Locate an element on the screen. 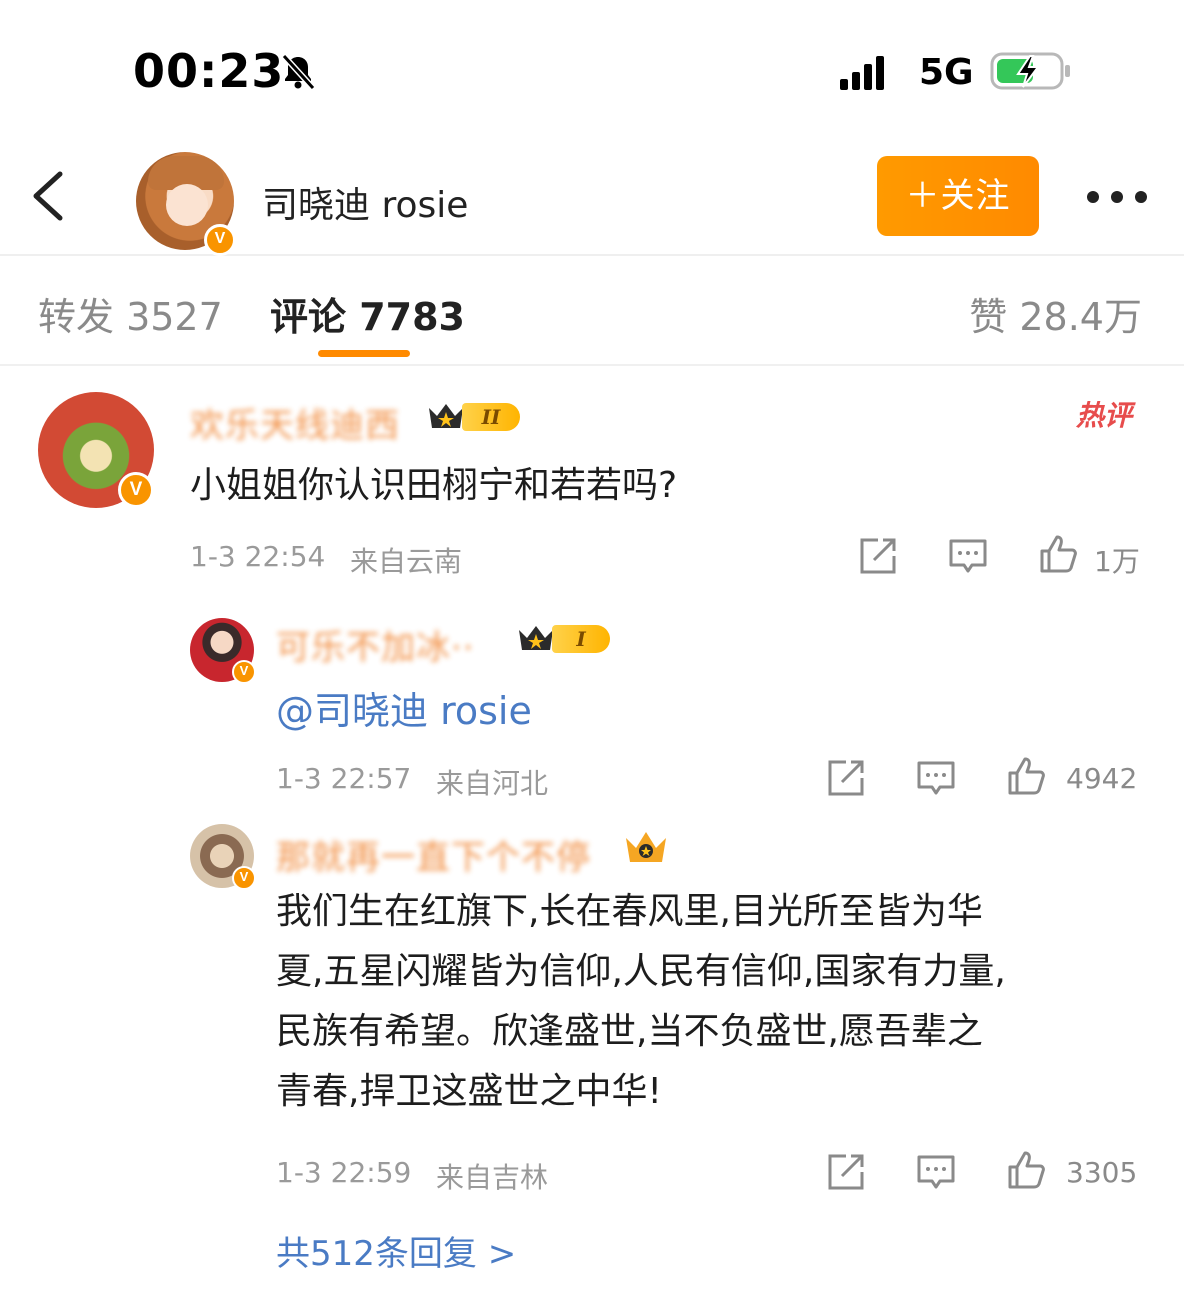 The height and width of the screenshot is (1298, 1184). comment-location: 来自云南 is located at coordinates (406, 561).